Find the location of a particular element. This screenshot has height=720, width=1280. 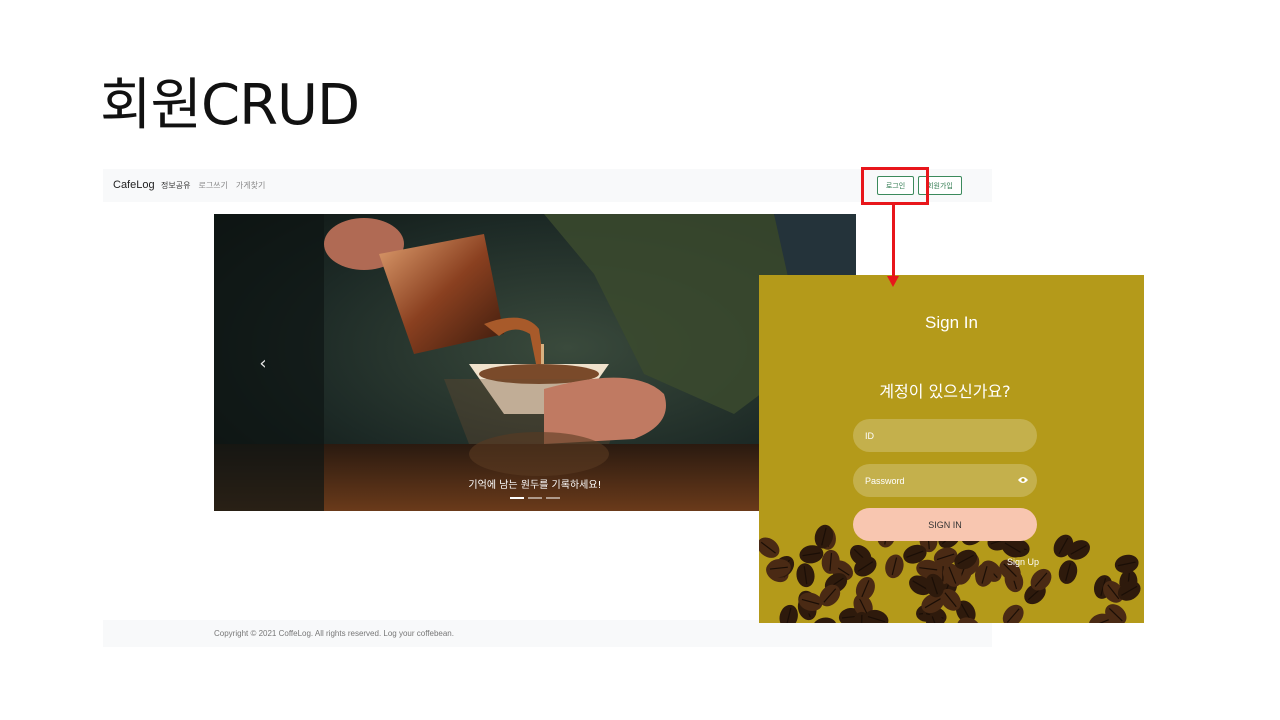

login-panel: Sign In 계정이 있으신가요? SIGN IN Sign Up is located at coordinates (951, 449).